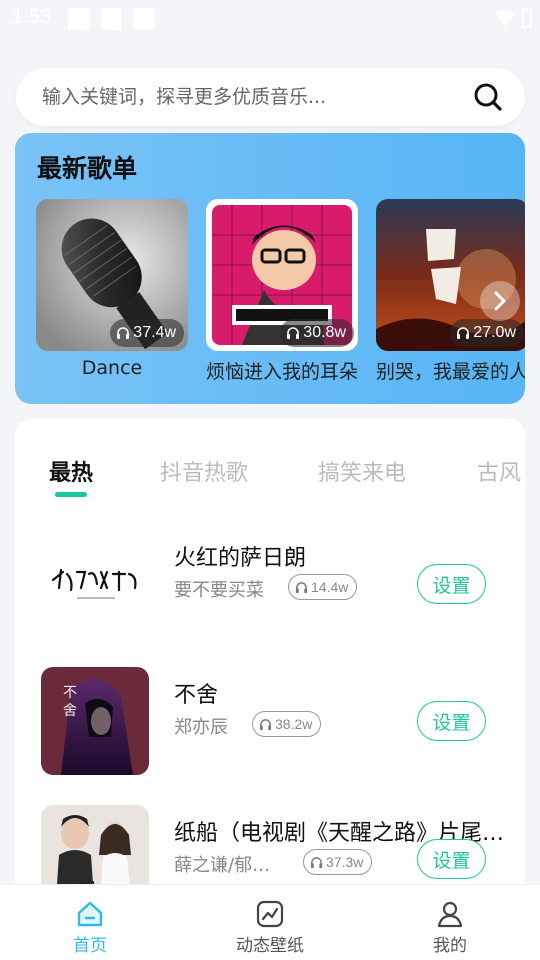 The width and height of the screenshot is (540, 960). What do you see at coordinates (345, 862) in the screenshot?
I see `play-count: 37.3w` at bounding box center [345, 862].